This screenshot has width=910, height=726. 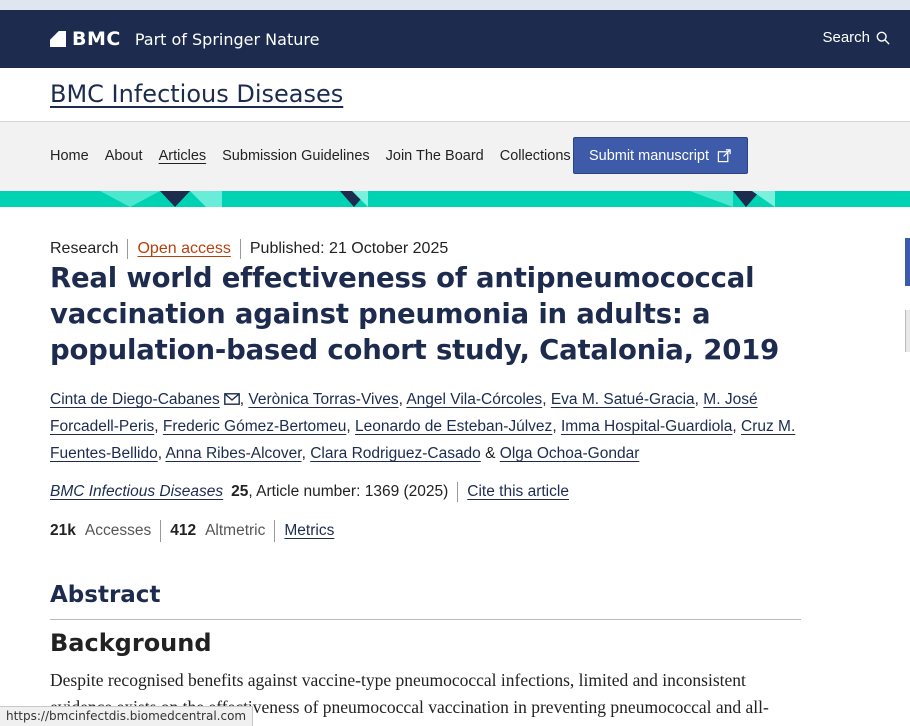 I want to click on article-metrics: 21k Accesses 412 Altmetric Metrics, so click(x=192, y=531).